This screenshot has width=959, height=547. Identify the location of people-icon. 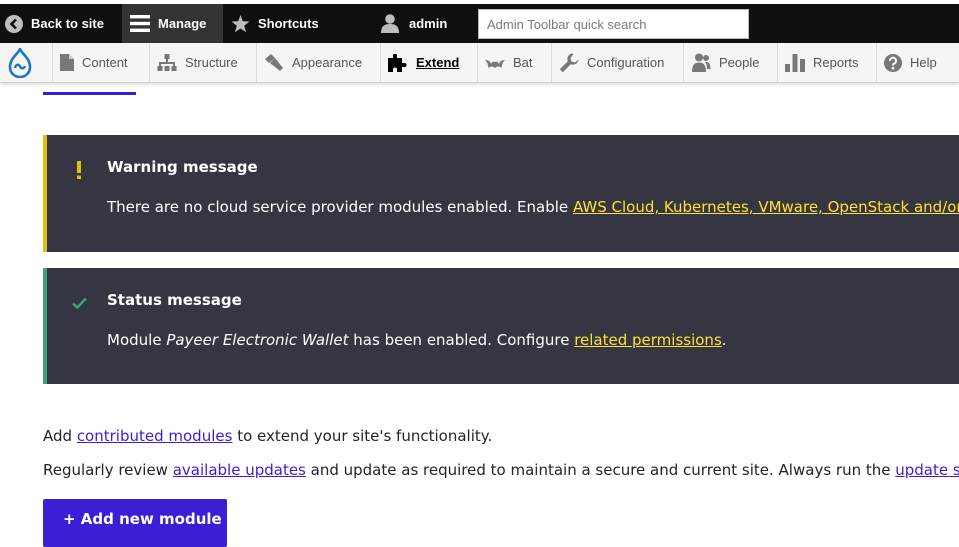
(701, 62).